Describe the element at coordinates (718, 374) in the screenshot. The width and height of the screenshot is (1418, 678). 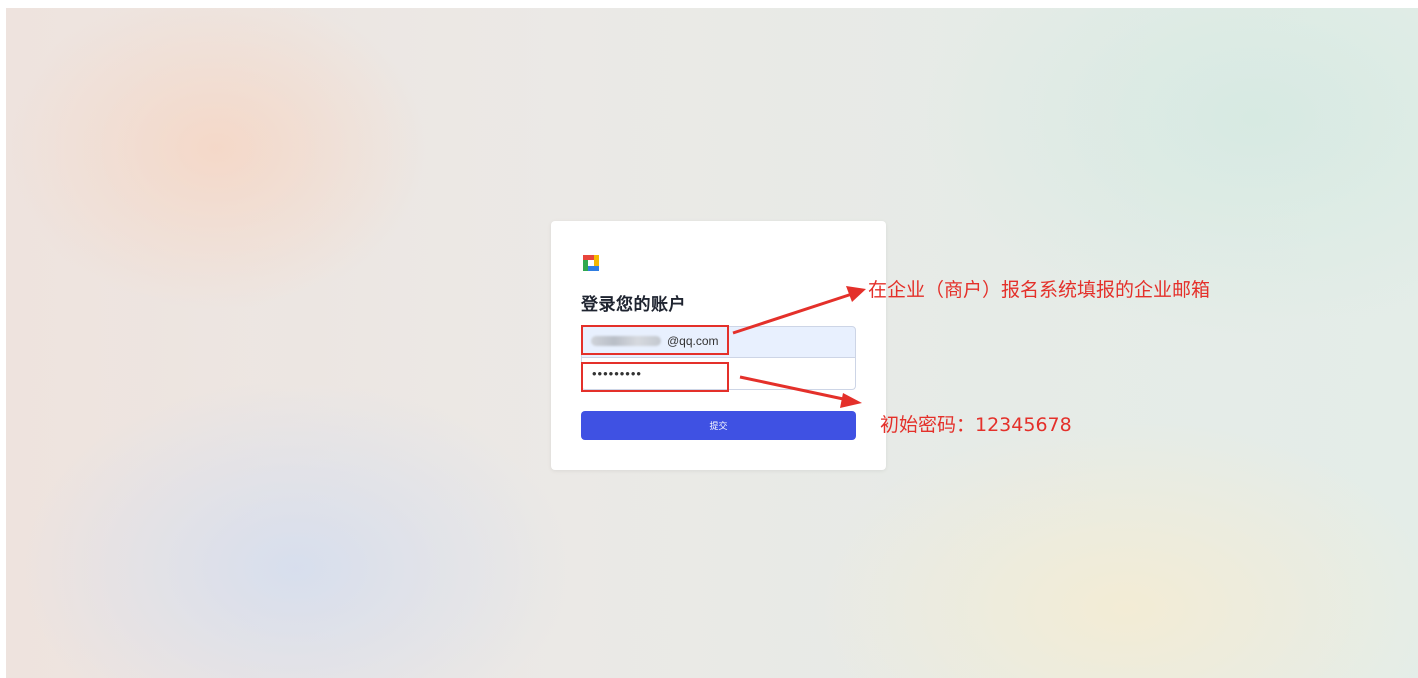
I see `password-input` at that location.